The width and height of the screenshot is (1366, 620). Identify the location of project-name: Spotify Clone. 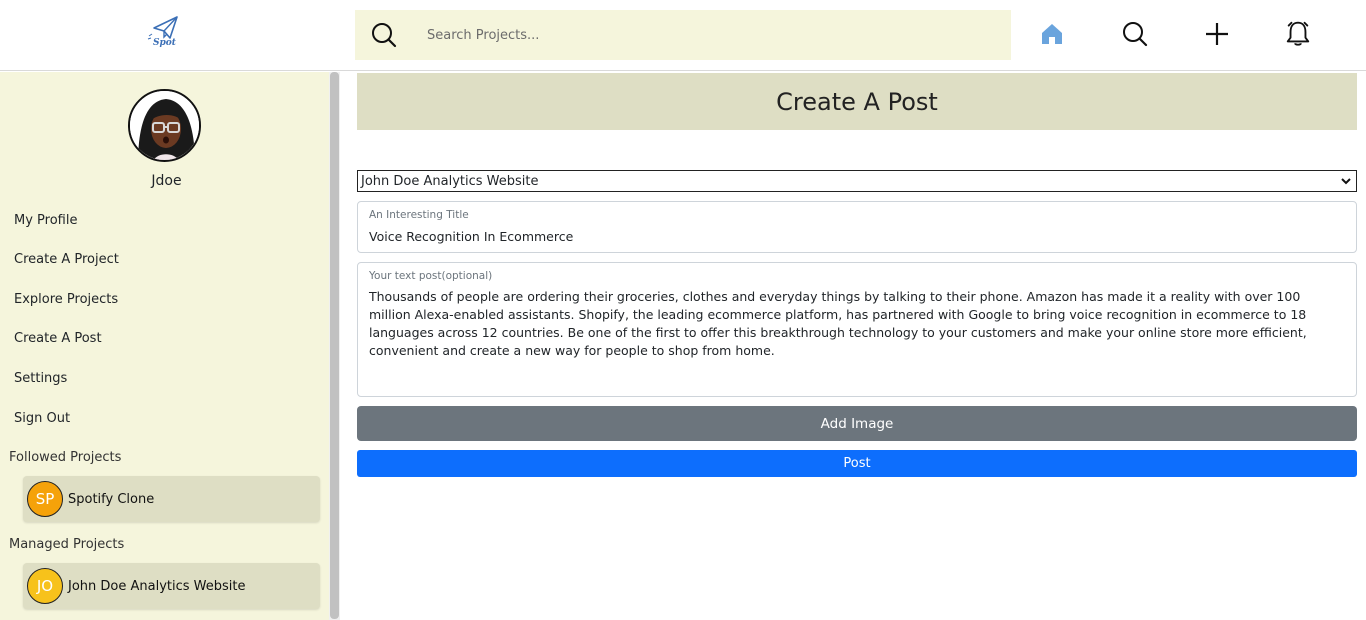
(111, 499).